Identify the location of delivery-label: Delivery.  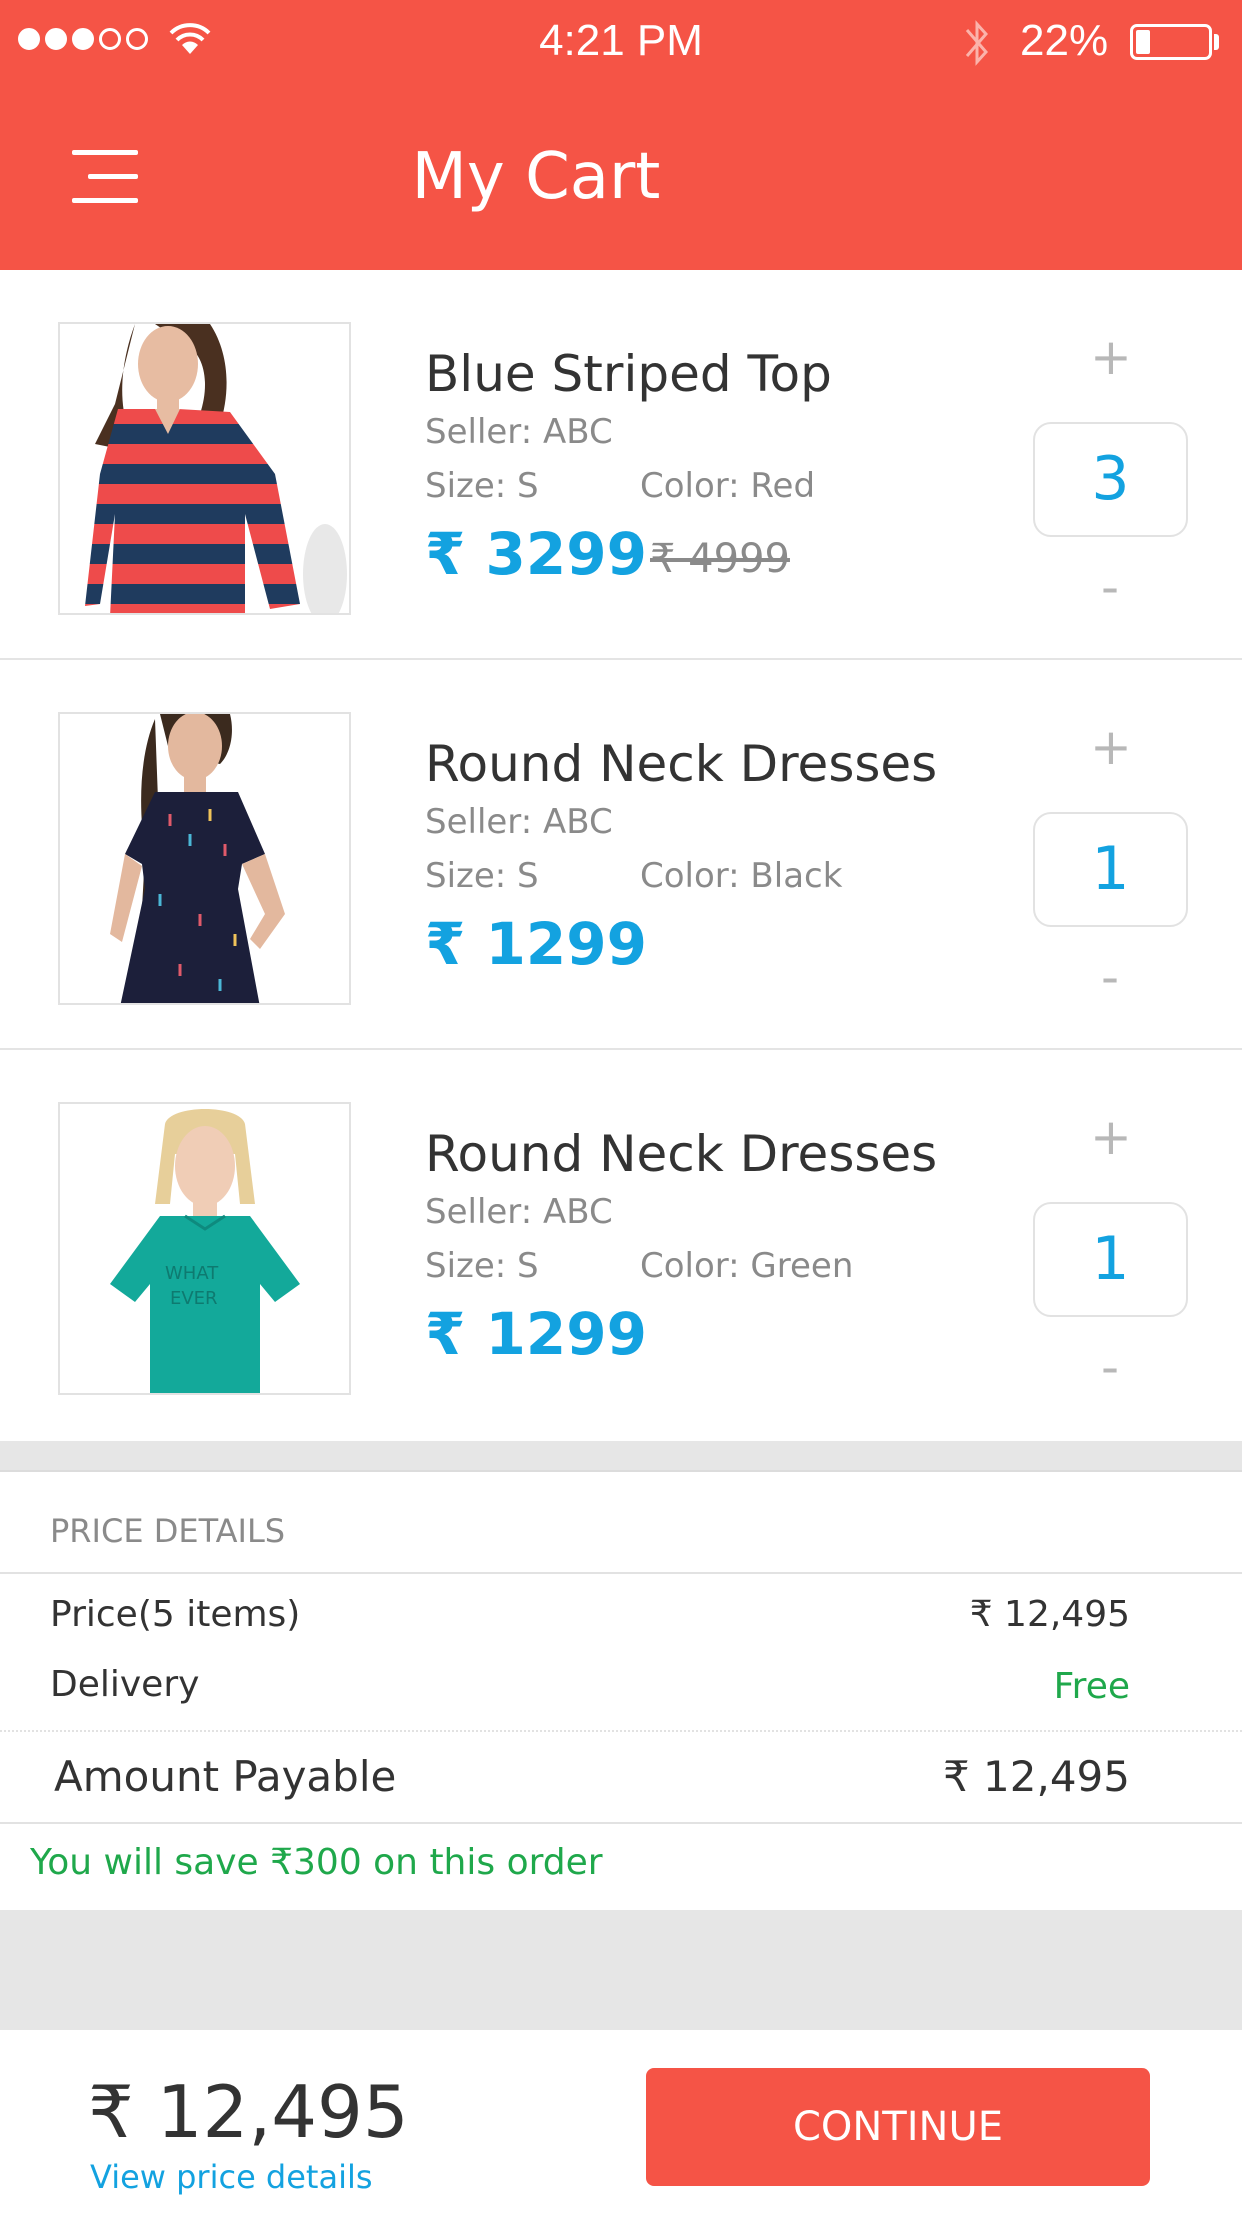
(125, 1684).